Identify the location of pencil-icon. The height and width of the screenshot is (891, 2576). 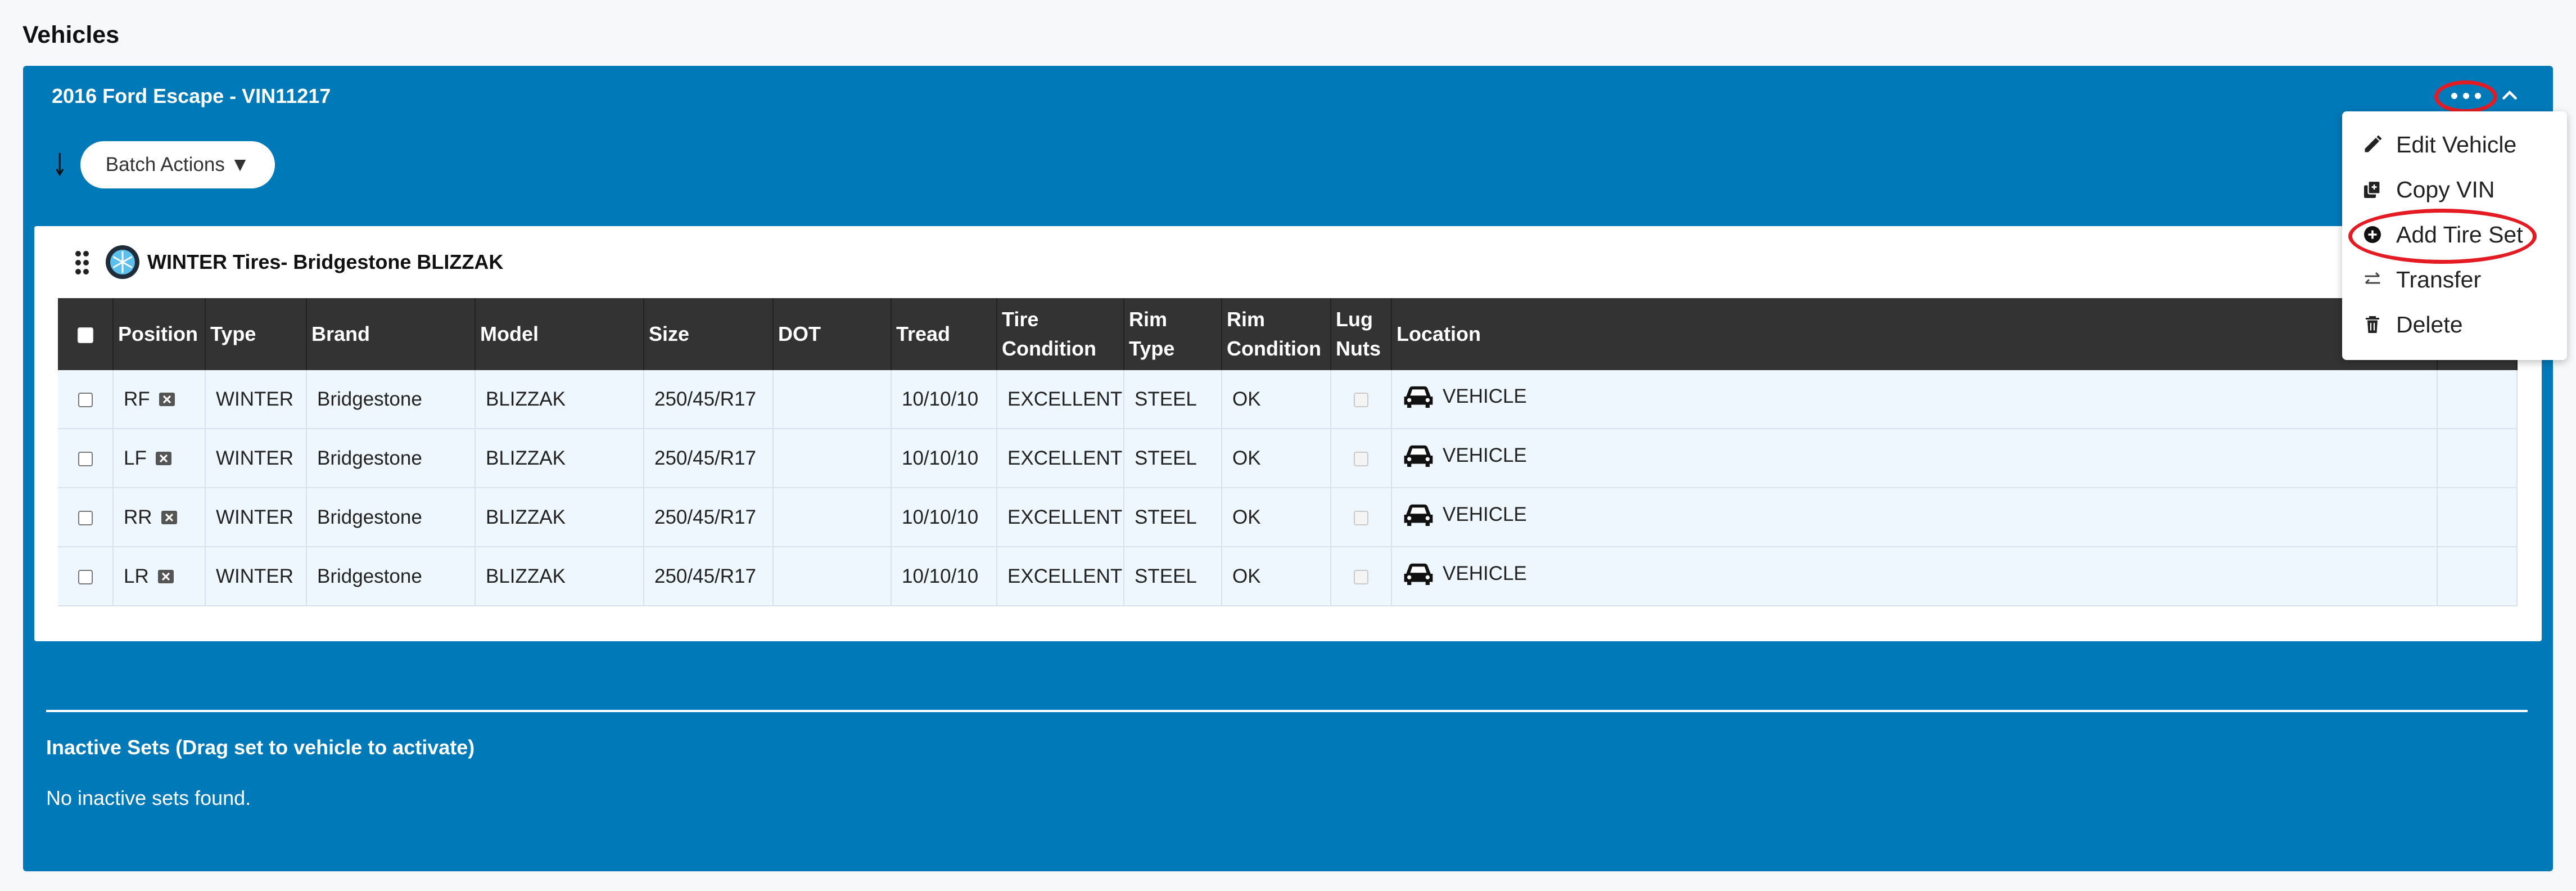
(2373, 143).